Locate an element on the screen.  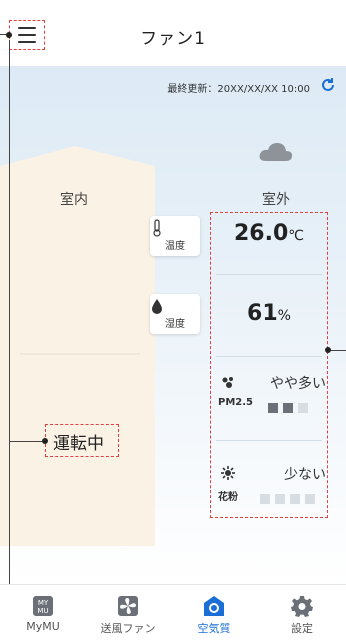
nav-item-air-quality: 空気質 is located at coordinates (214, 615).